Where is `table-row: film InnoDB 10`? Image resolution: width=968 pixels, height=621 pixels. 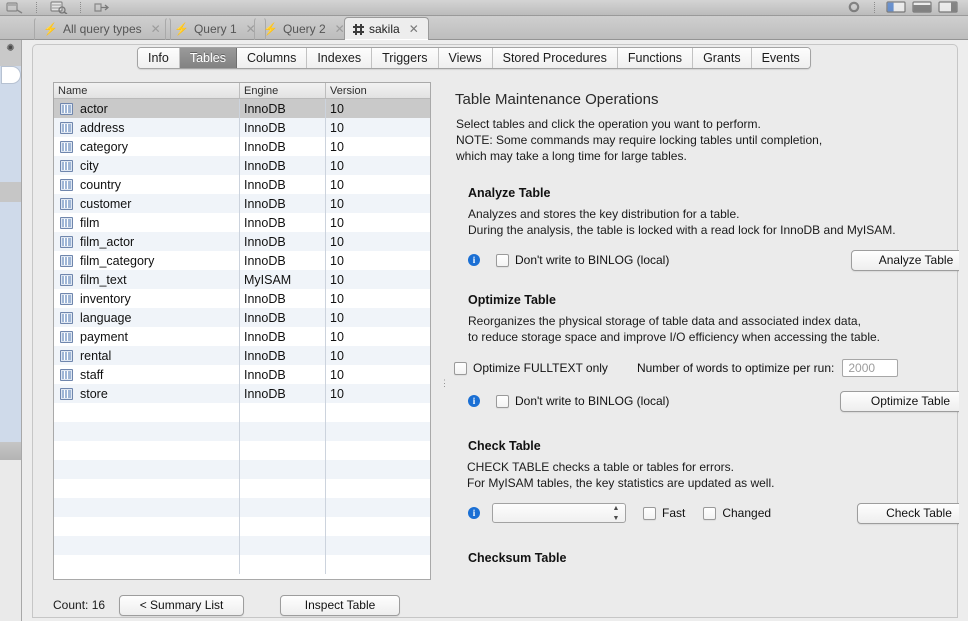 table-row: film InnoDB 10 is located at coordinates (242, 222).